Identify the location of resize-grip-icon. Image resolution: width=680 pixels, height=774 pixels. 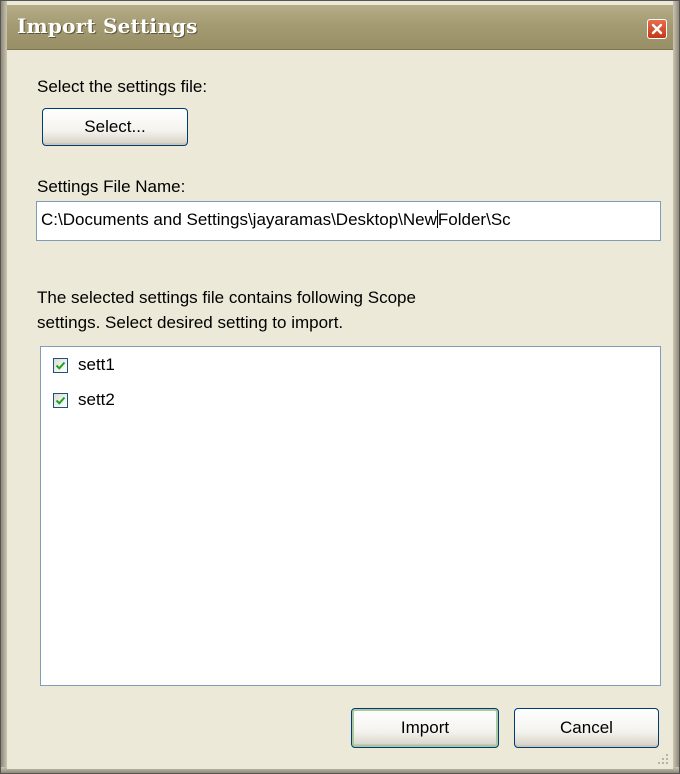
(662, 758).